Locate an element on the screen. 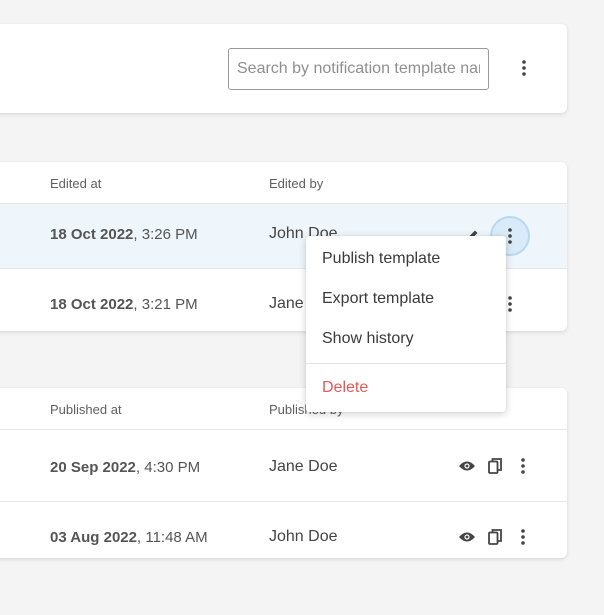 This screenshot has width=604, height=615. published-by-cell: Jane Doe is located at coordinates (303, 466).